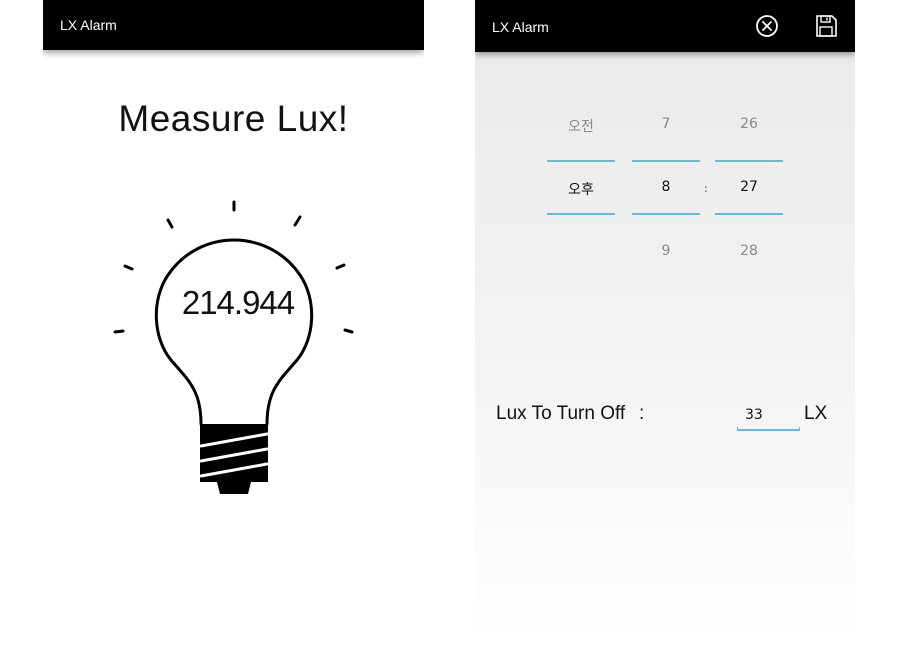  What do you see at coordinates (749, 251) in the screenshot?
I see `minute-option-below: 28` at bounding box center [749, 251].